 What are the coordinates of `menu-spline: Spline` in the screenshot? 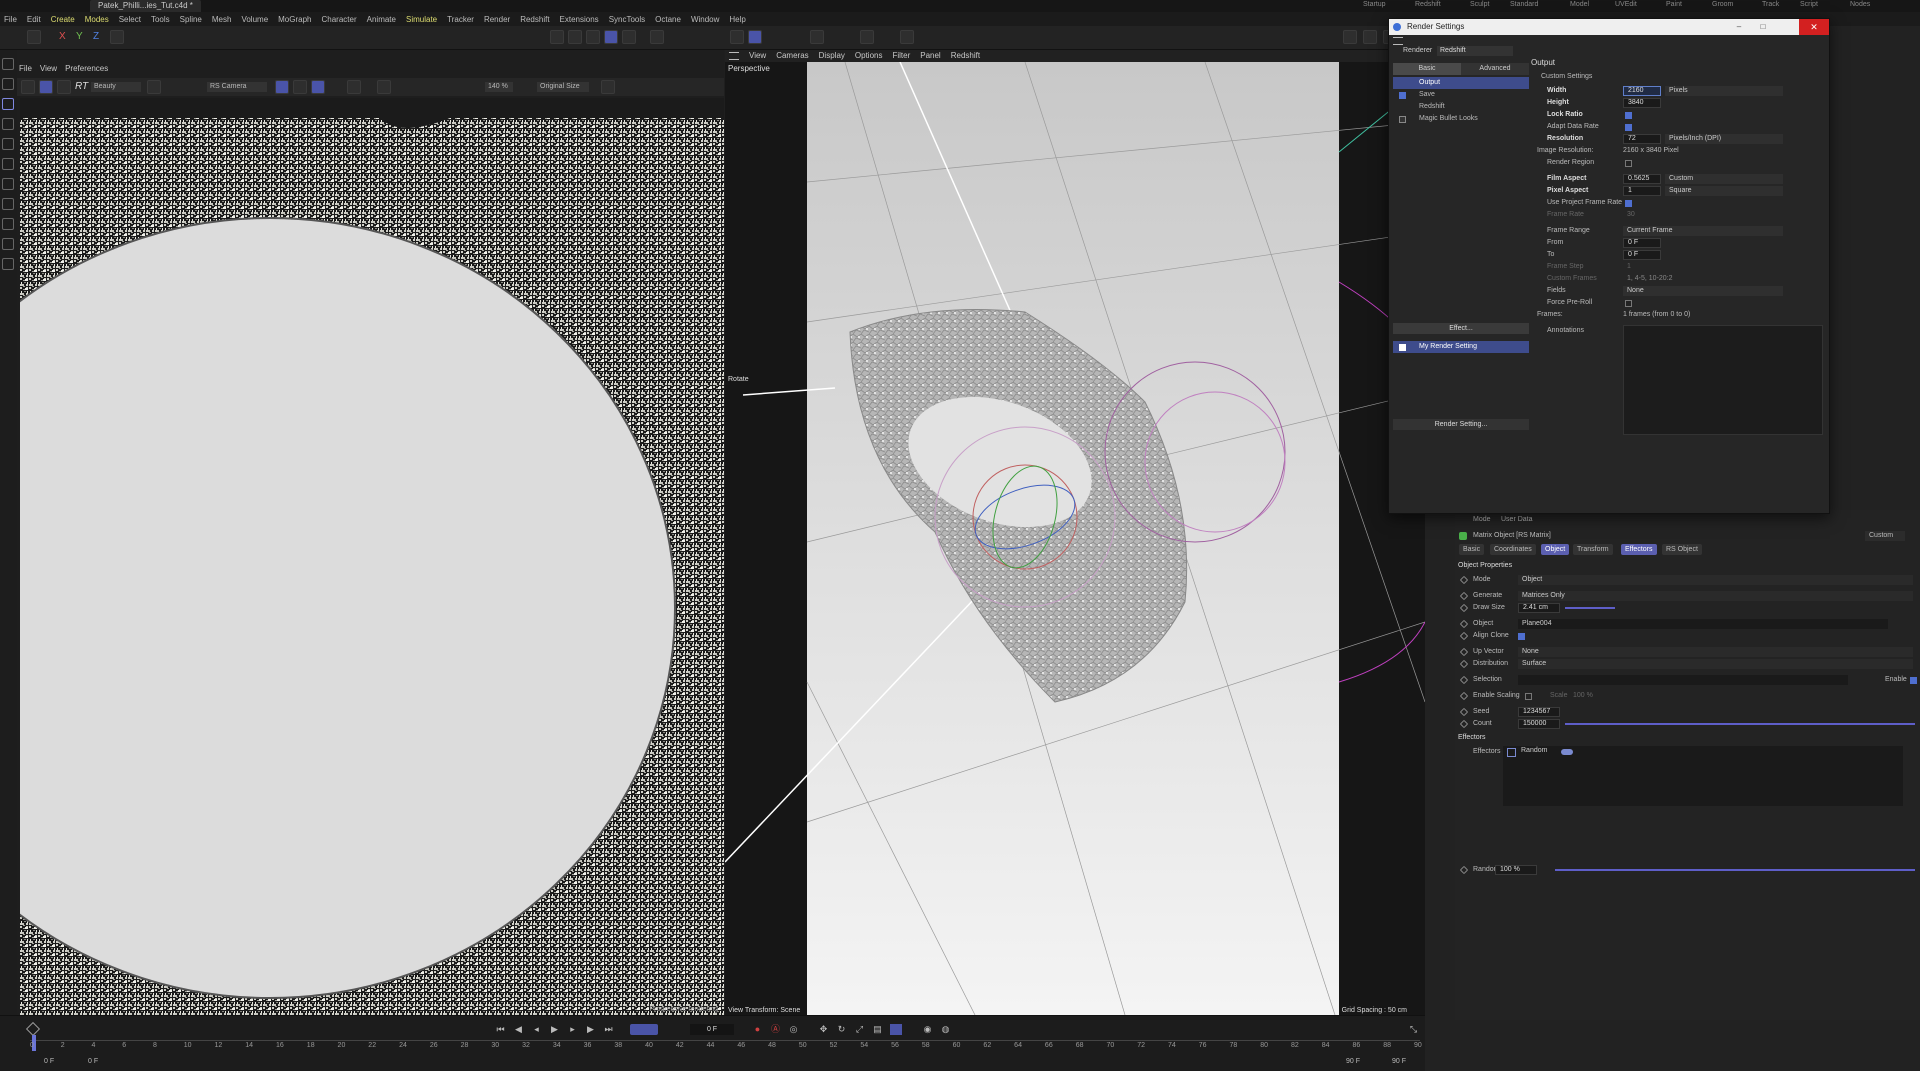 It's located at (191, 19).